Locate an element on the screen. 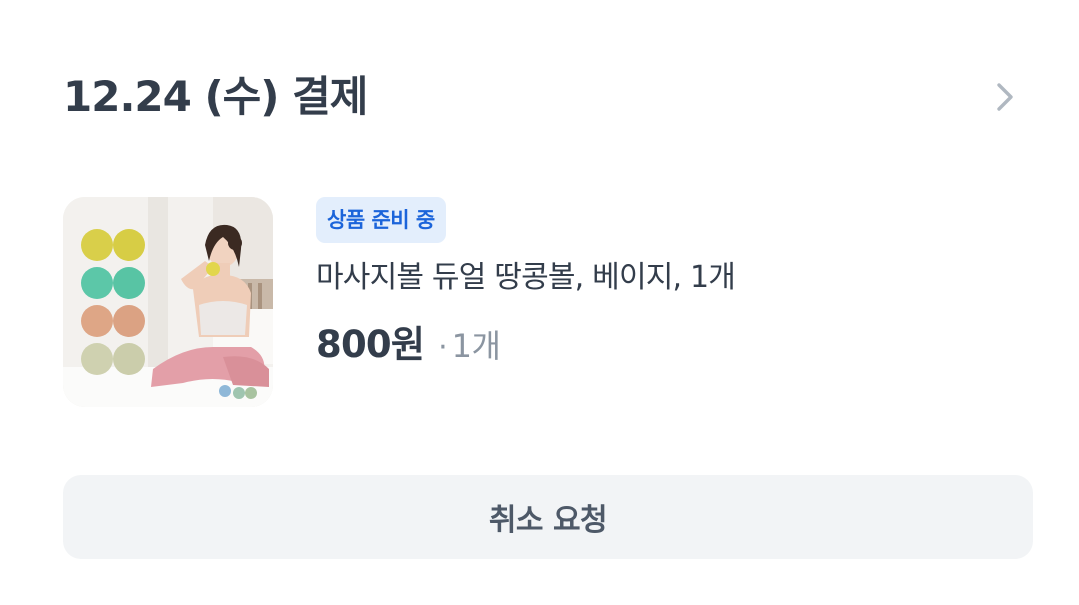 Image resolution: width=1079 pixels, height=605 pixels. cancel-request-button: 취소 요청 is located at coordinates (548, 517).